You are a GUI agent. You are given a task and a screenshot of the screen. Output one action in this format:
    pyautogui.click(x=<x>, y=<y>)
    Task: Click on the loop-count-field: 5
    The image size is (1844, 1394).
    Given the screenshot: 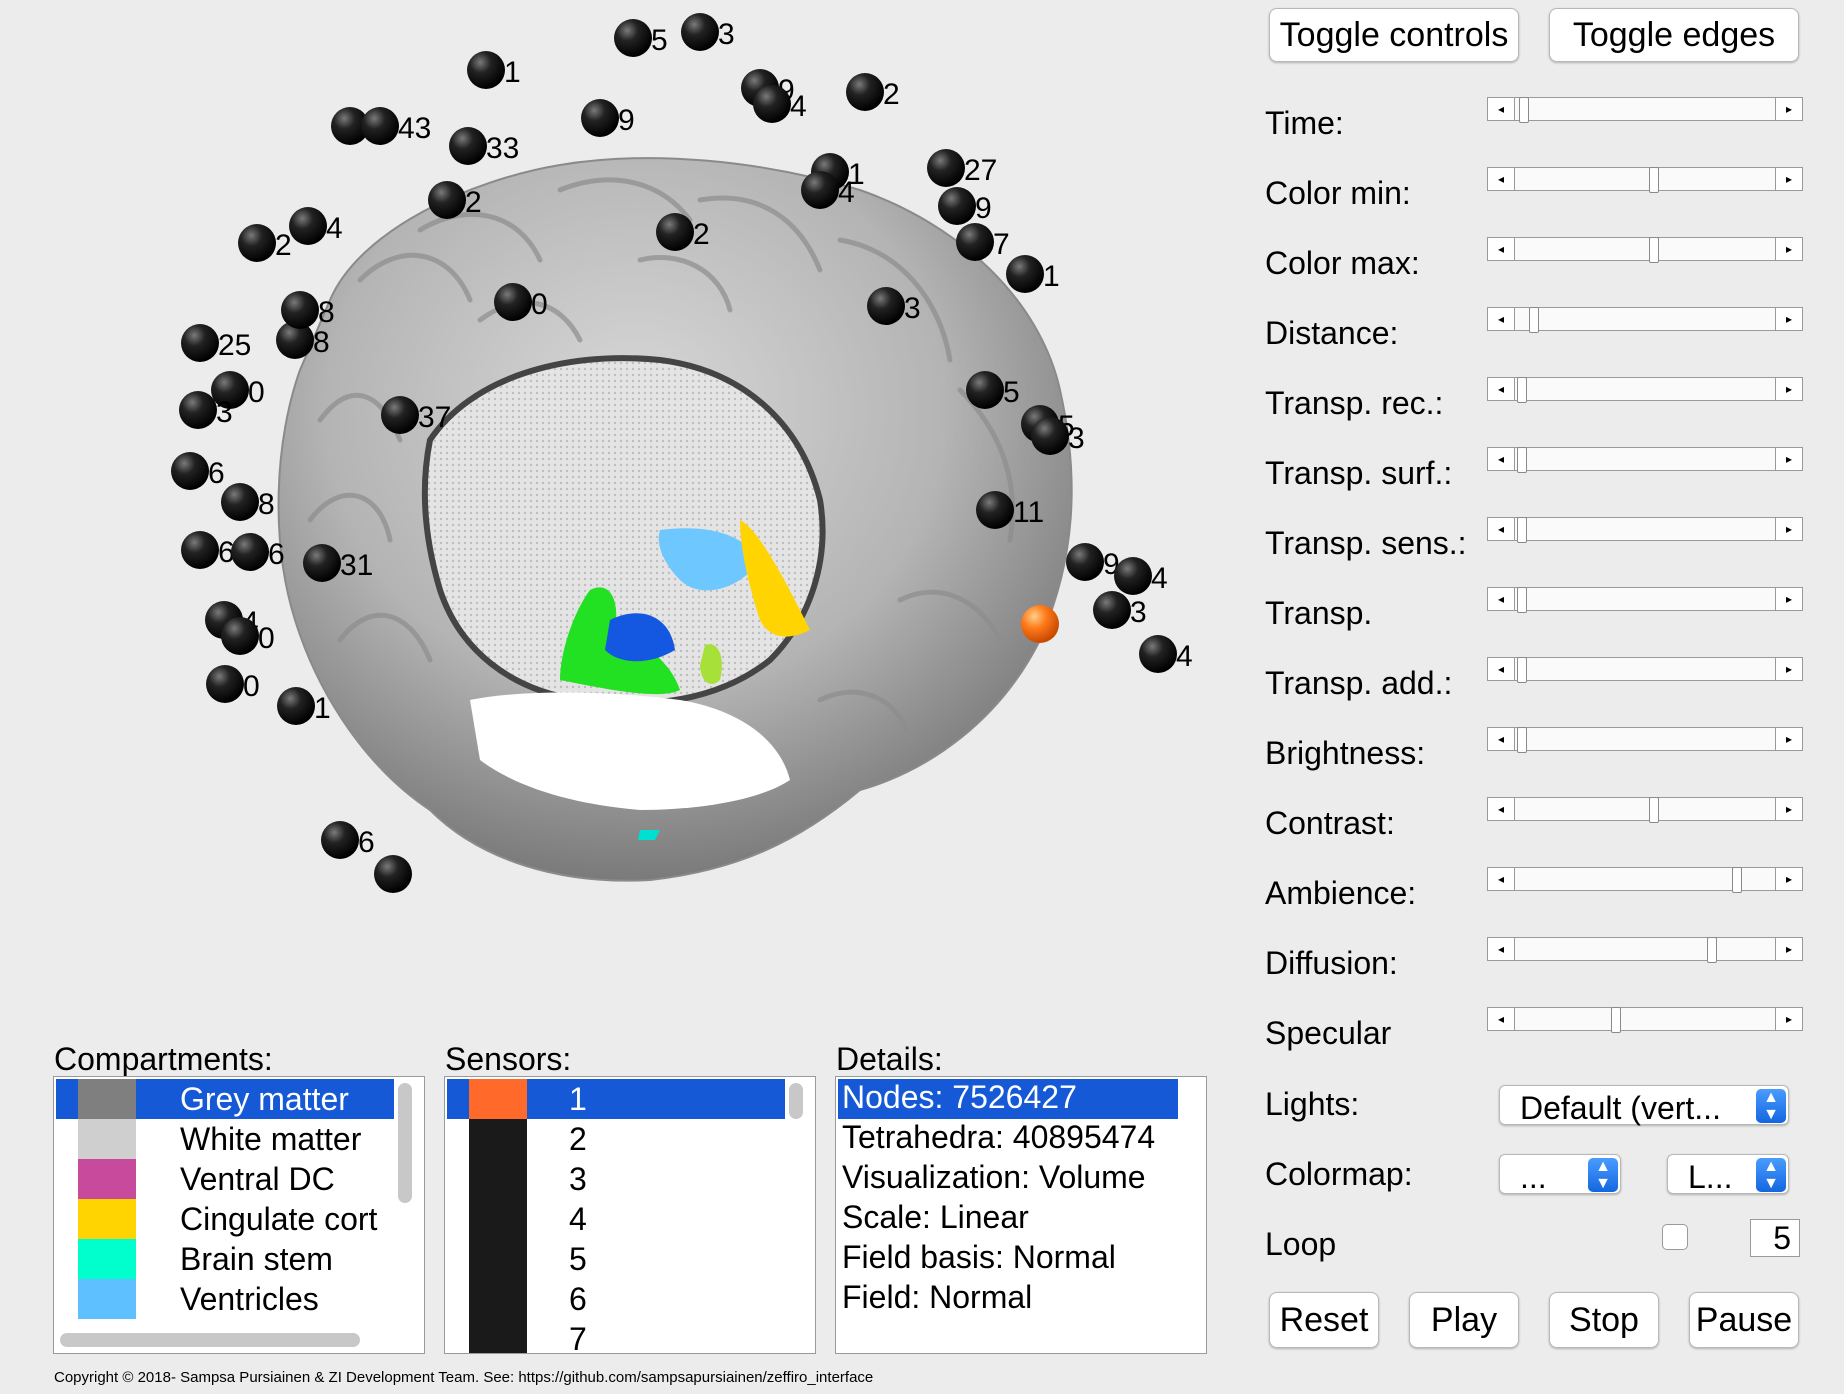 What is the action you would take?
    pyautogui.click(x=1775, y=1238)
    